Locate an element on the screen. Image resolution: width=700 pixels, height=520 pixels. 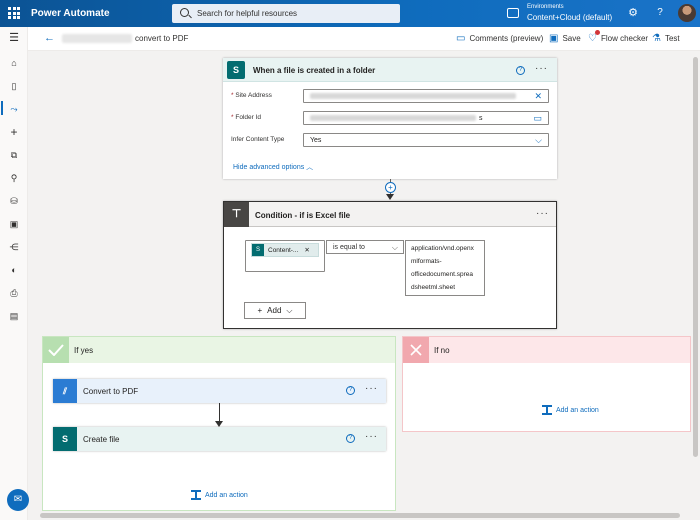
condition-card-header: ⊤ Condition - if is Excel file ··· is located at coordinates (390, 214).